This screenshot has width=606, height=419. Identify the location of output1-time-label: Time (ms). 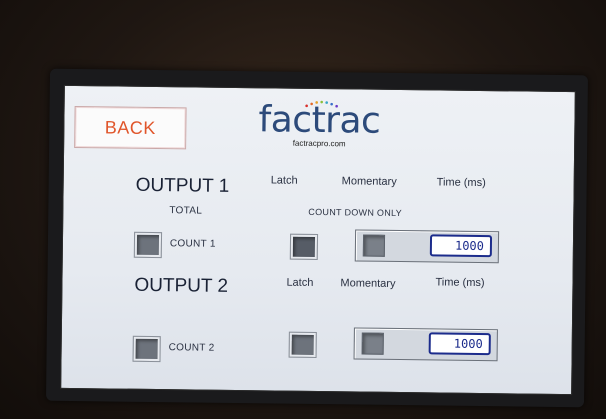
(461, 183).